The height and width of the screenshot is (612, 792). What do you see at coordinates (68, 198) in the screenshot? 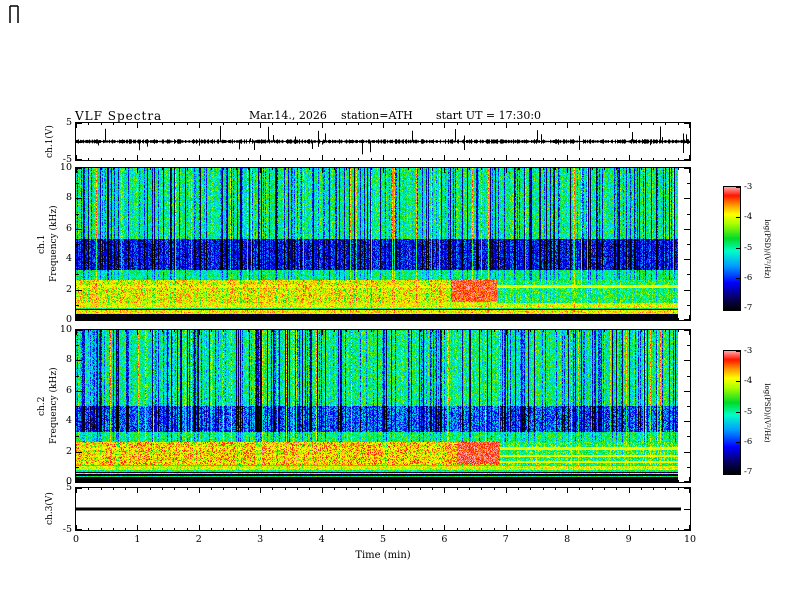
I see `y-tick-label: 8` at bounding box center [68, 198].